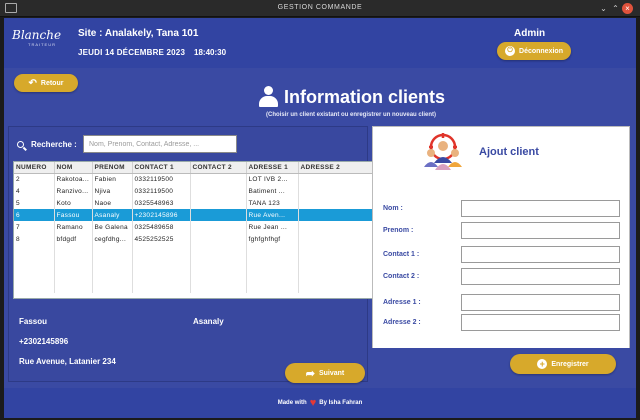 This screenshot has height=420, width=640. What do you see at coordinates (542, 364) in the screenshot?
I see `plus-icon: +` at bounding box center [542, 364].